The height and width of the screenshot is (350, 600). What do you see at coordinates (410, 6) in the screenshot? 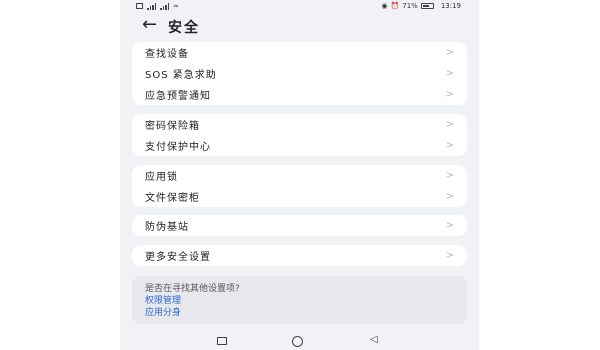
I see `battery-percent: 71%` at bounding box center [410, 6].